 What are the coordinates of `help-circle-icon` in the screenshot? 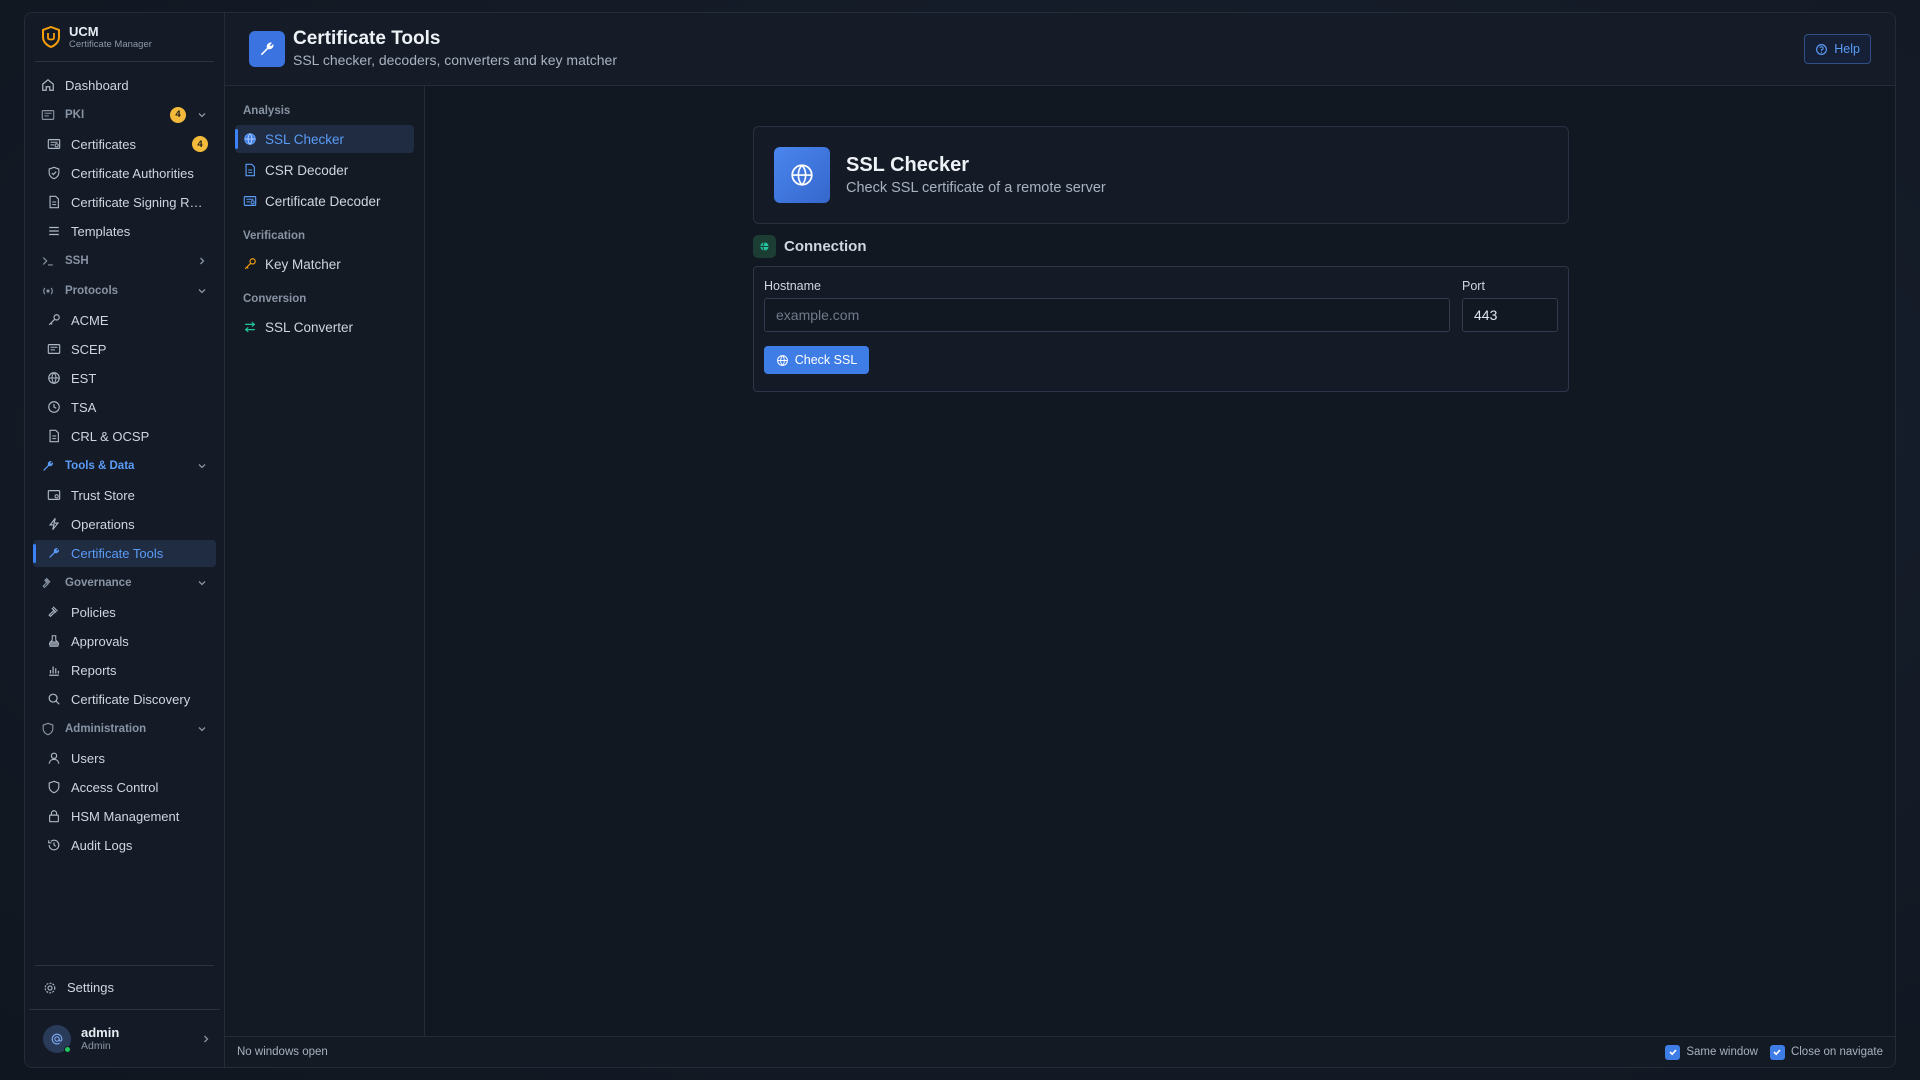 It's located at (1822, 49).